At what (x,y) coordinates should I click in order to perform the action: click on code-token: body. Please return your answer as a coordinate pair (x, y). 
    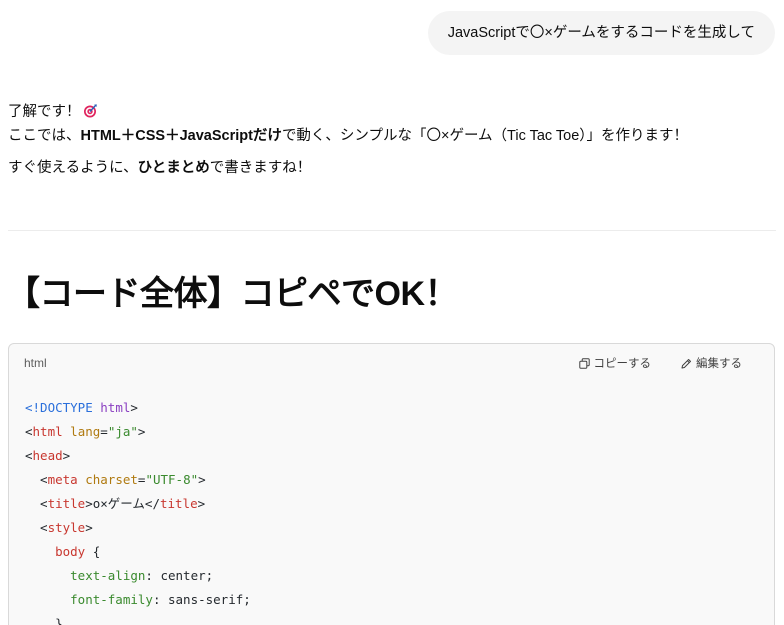
    Looking at the image, I should click on (70, 551).